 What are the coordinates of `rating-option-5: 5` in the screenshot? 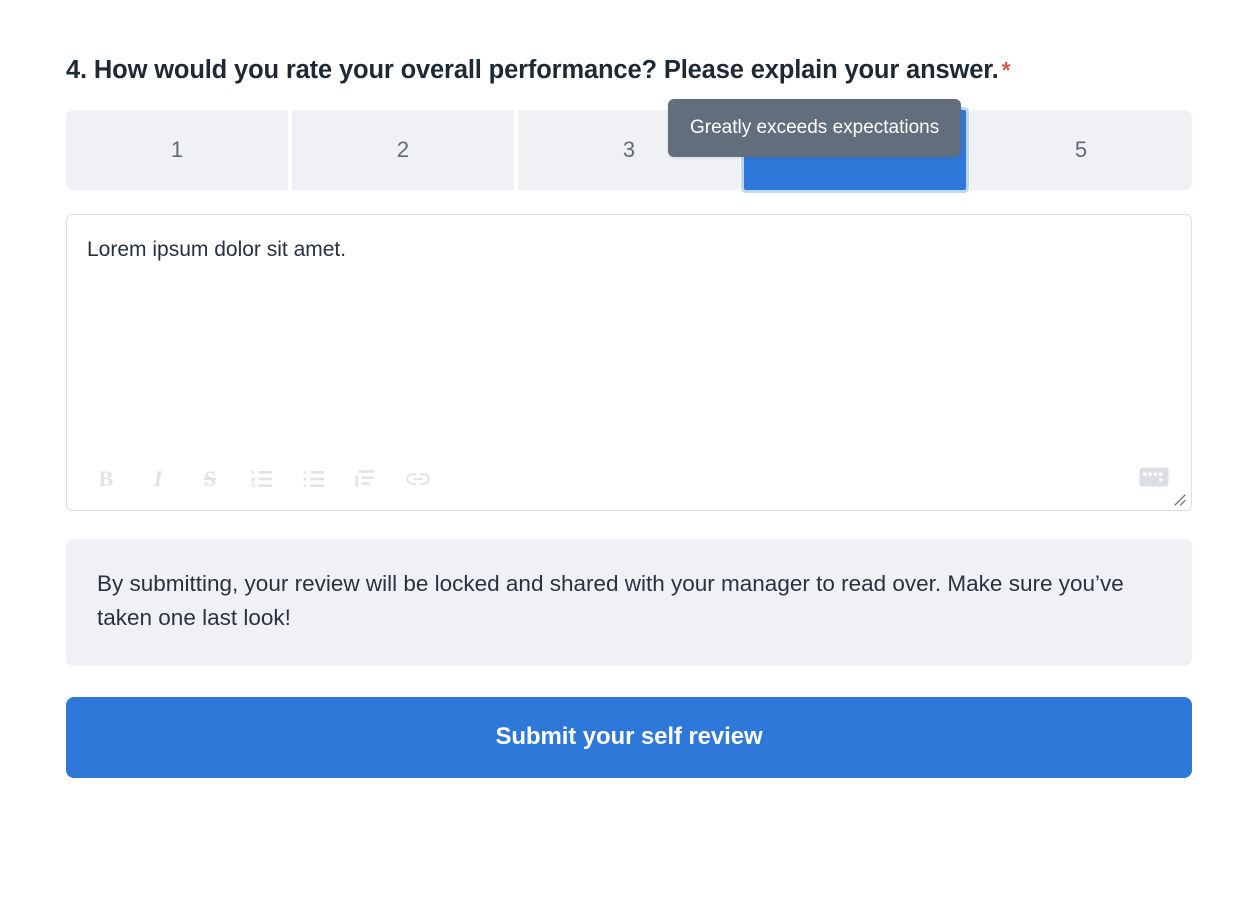 It's located at (1081, 150).